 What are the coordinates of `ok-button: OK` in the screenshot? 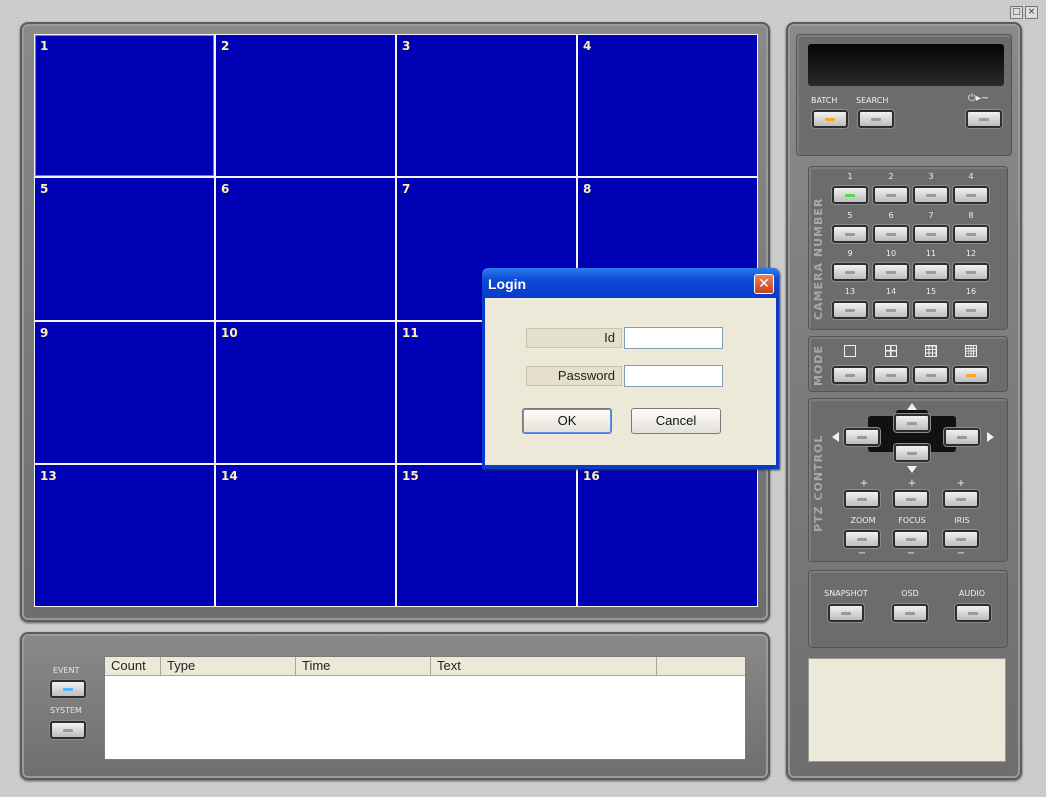 It's located at (567, 421).